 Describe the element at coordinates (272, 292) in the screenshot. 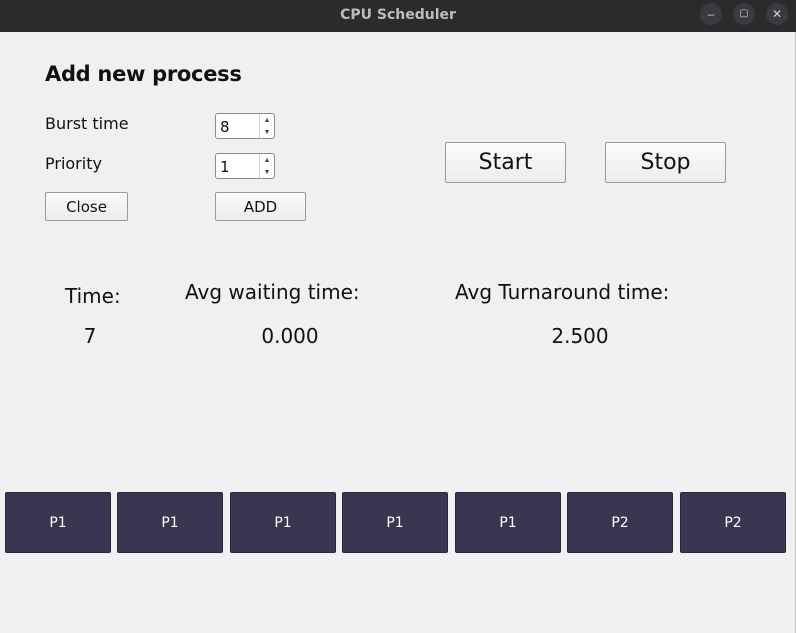

I see `avg-waiting-time-label: Avg waiting time:` at that location.